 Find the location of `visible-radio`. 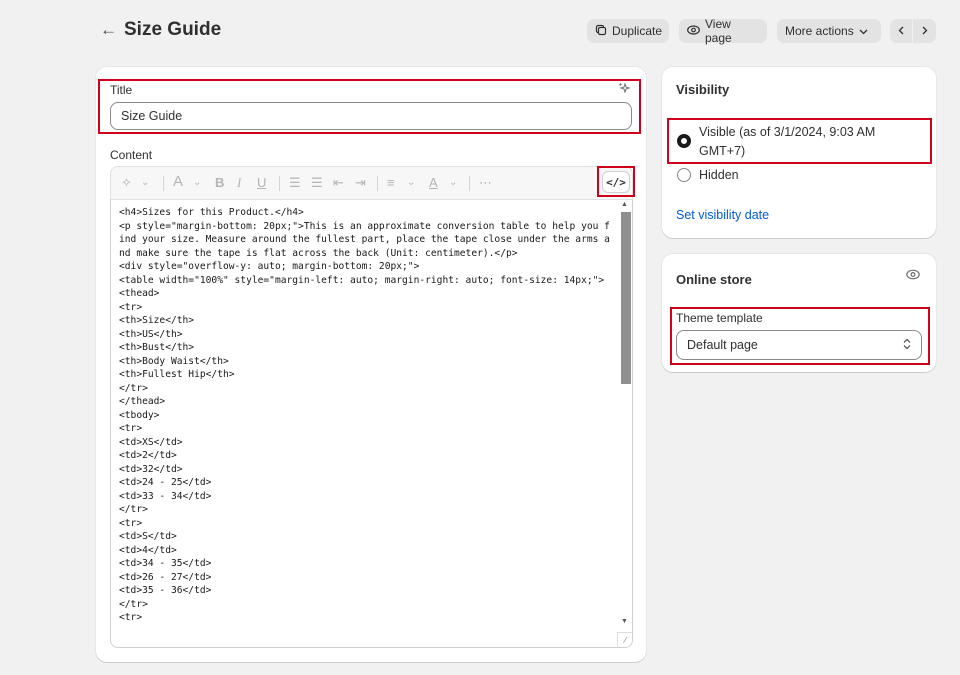

visible-radio is located at coordinates (684, 141).